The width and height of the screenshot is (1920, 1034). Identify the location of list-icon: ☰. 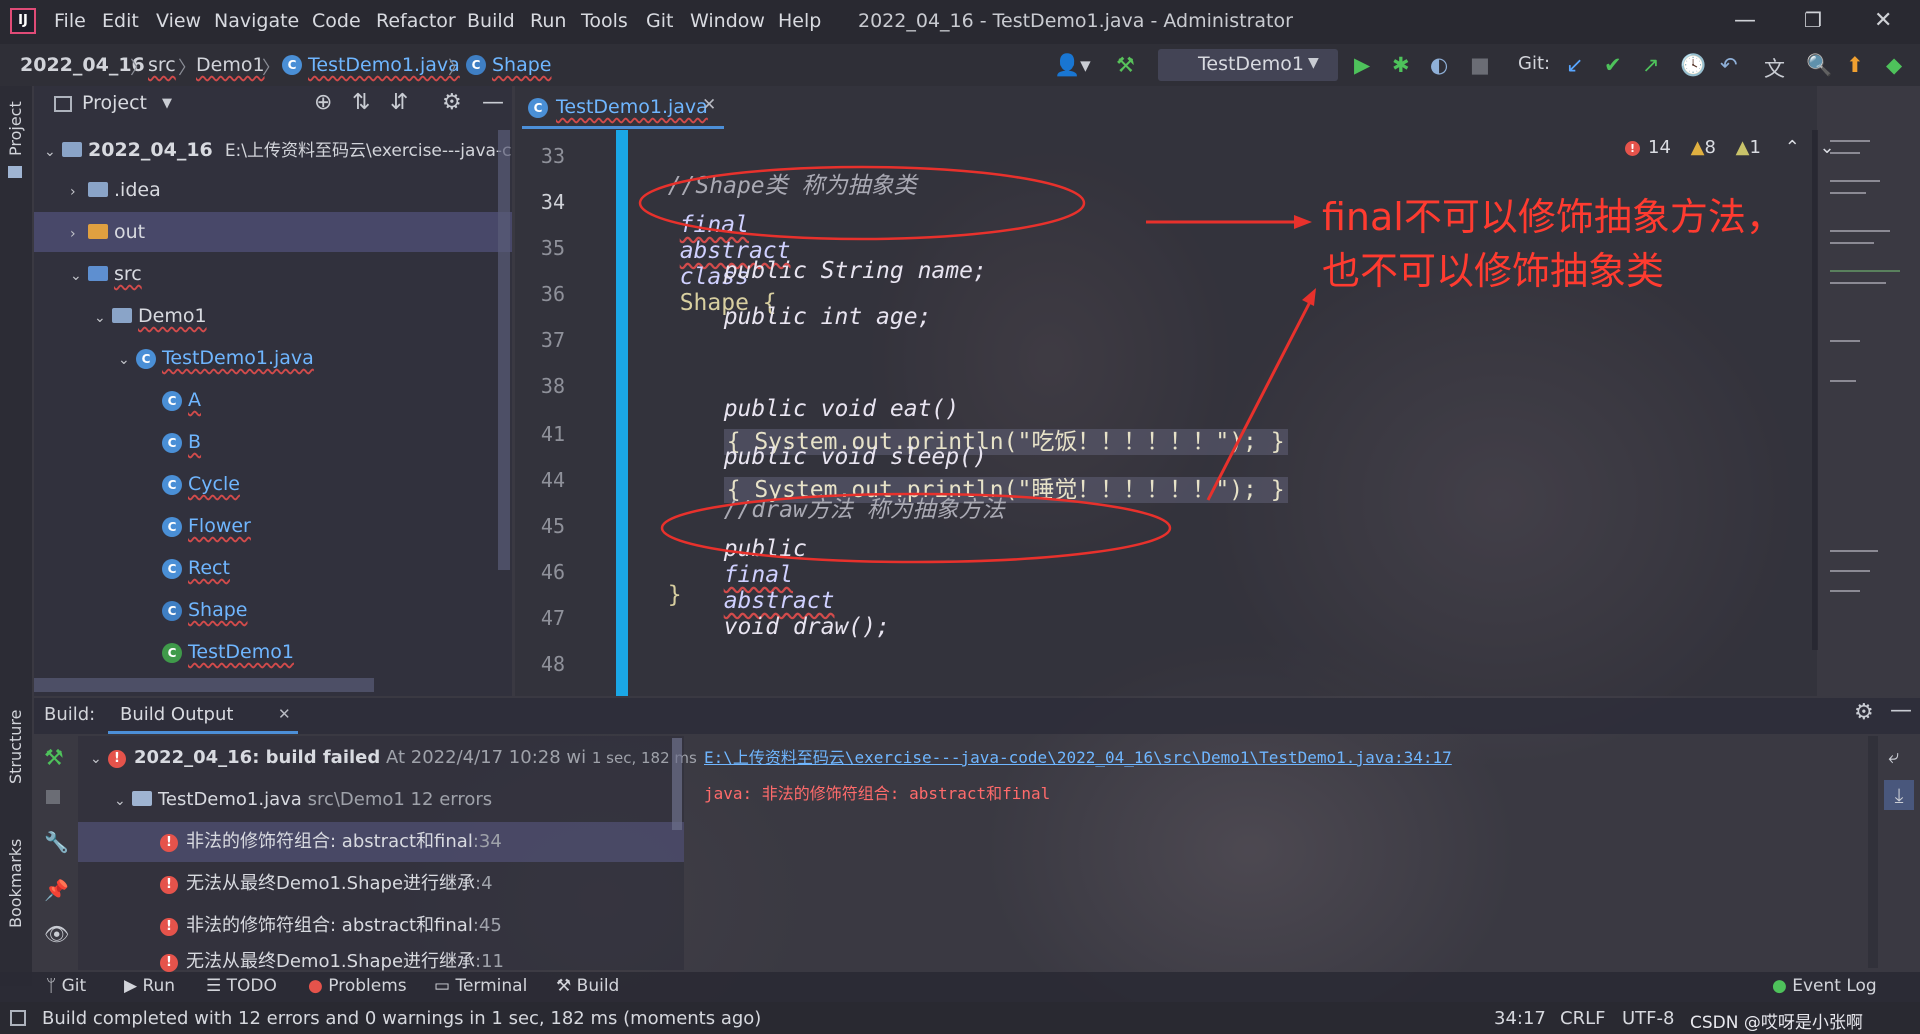
(216, 986).